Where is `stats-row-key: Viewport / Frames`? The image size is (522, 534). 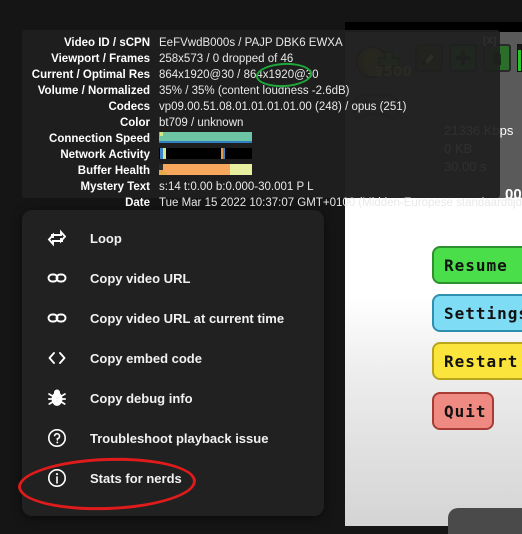 stats-row-key: Viewport / Frames is located at coordinates (100, 59).